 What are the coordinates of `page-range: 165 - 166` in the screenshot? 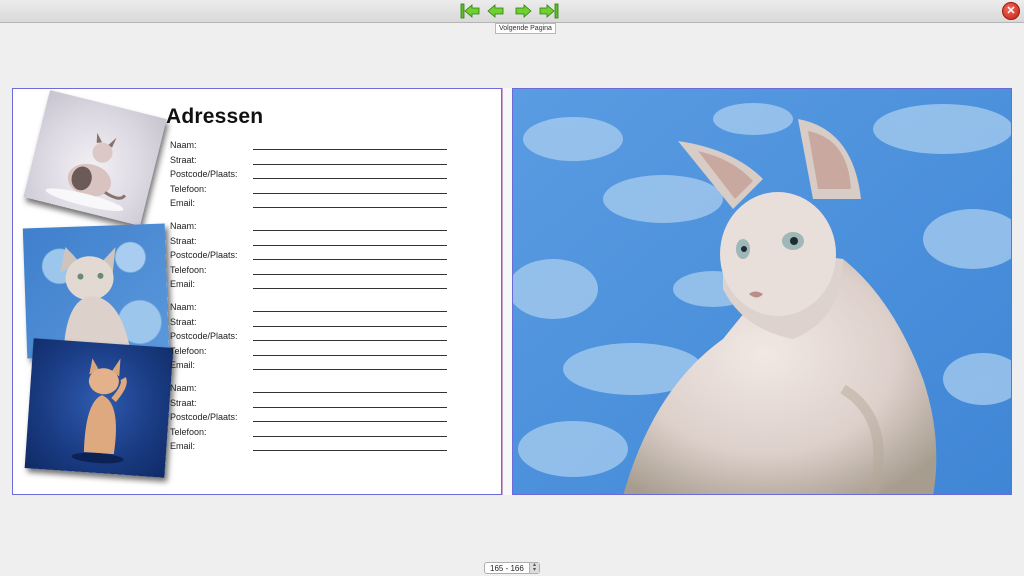 It's located at (507, 568).